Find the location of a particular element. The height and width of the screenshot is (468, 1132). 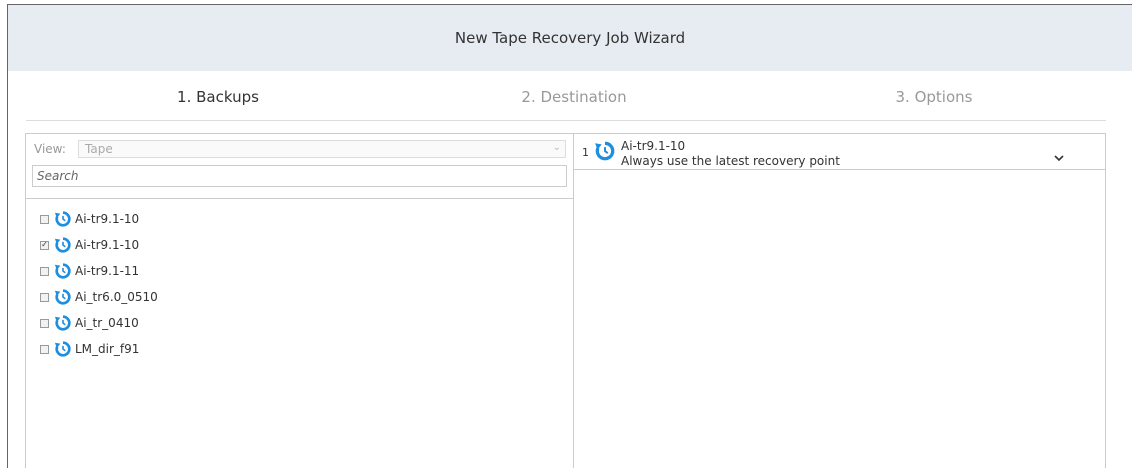

list-item: Ai_tr6.0_0510 is located at coordinates (99, 297).